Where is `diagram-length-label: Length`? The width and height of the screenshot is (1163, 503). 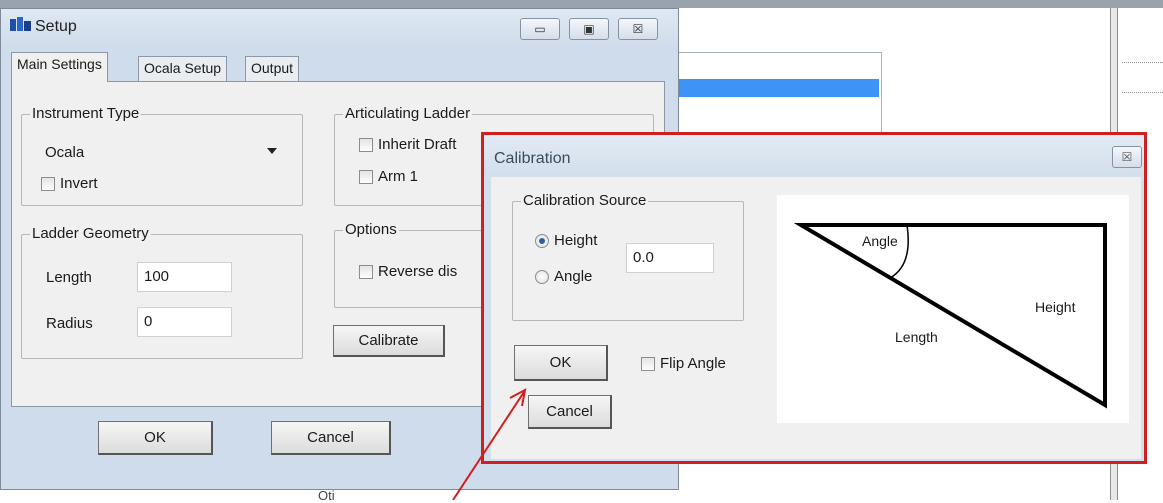 diagram-length-label: Length is located at coordinates (916, 337).